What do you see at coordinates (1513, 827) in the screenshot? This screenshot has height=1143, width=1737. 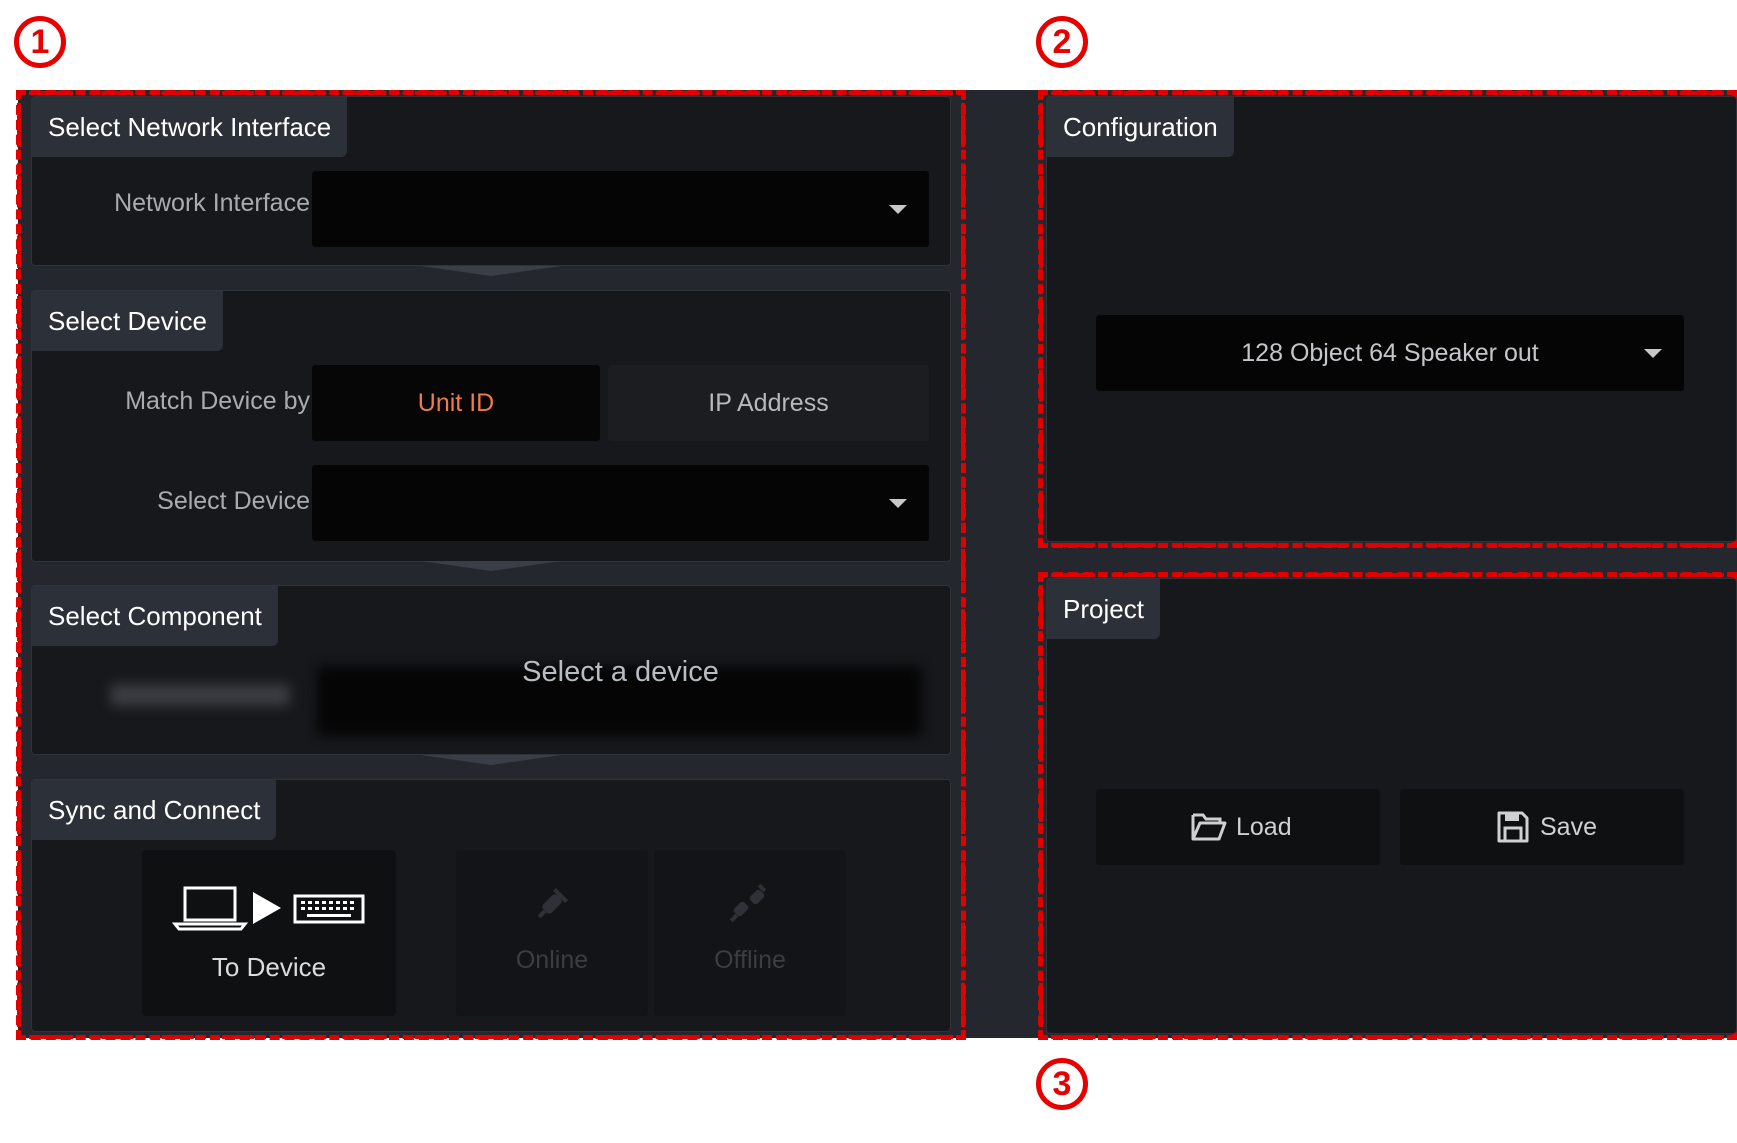 I see `floppy-disk-icon` at bounding box center [1513, 827].